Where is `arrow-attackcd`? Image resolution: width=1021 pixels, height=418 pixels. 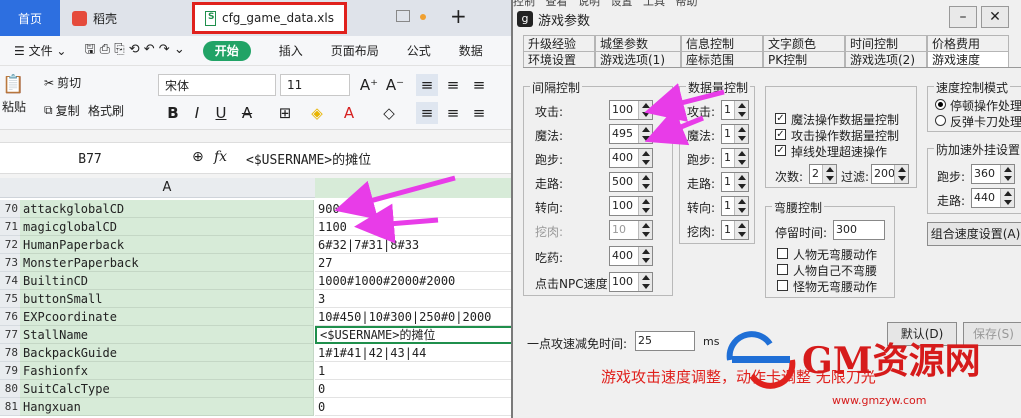
arrow-attackcd is located at coordinates (395, 197).